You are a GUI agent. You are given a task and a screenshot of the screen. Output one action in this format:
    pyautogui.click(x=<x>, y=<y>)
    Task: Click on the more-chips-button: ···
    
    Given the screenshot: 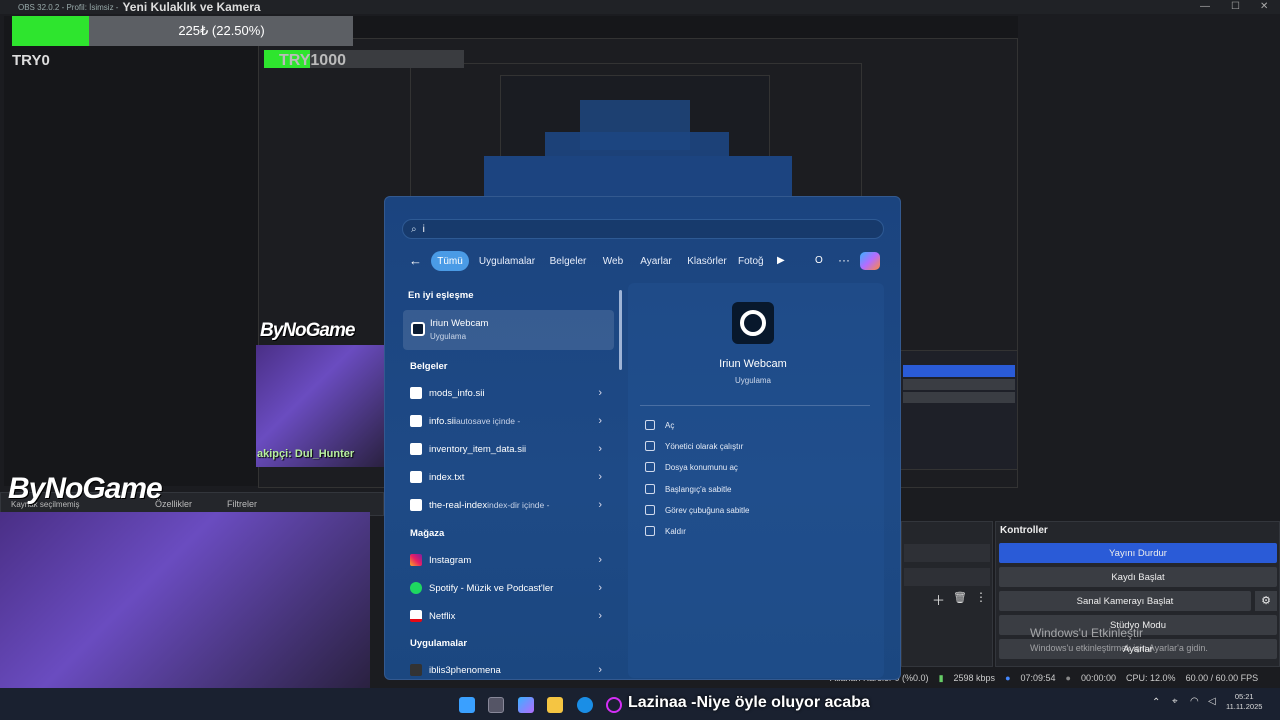 What is the action you would take?
    pyautogui.click(x=844, y=260)
    